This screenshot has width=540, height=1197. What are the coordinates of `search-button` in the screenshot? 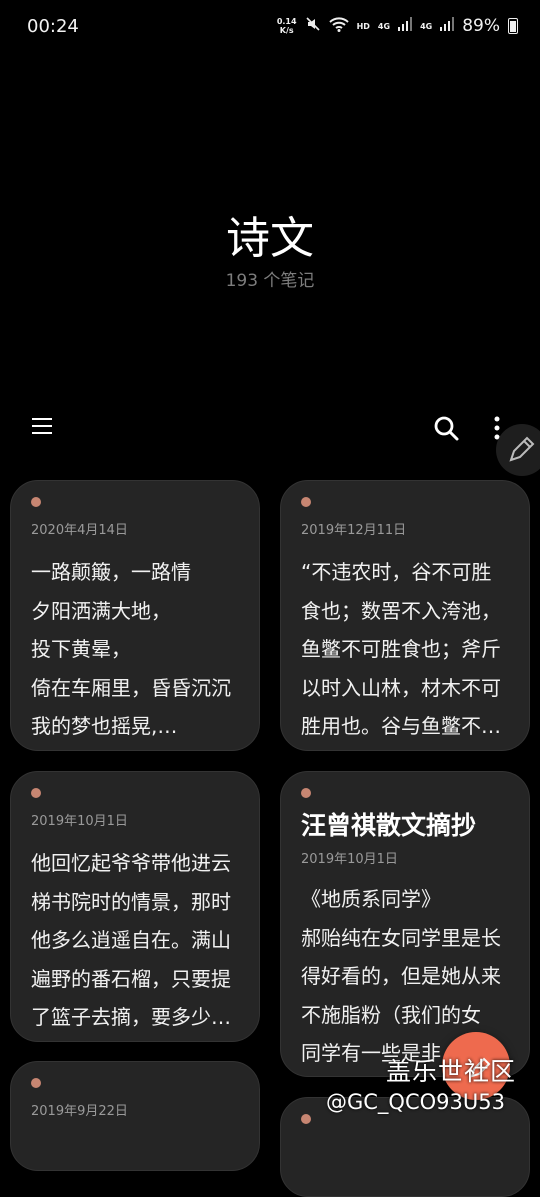 It's located at (446, 428).